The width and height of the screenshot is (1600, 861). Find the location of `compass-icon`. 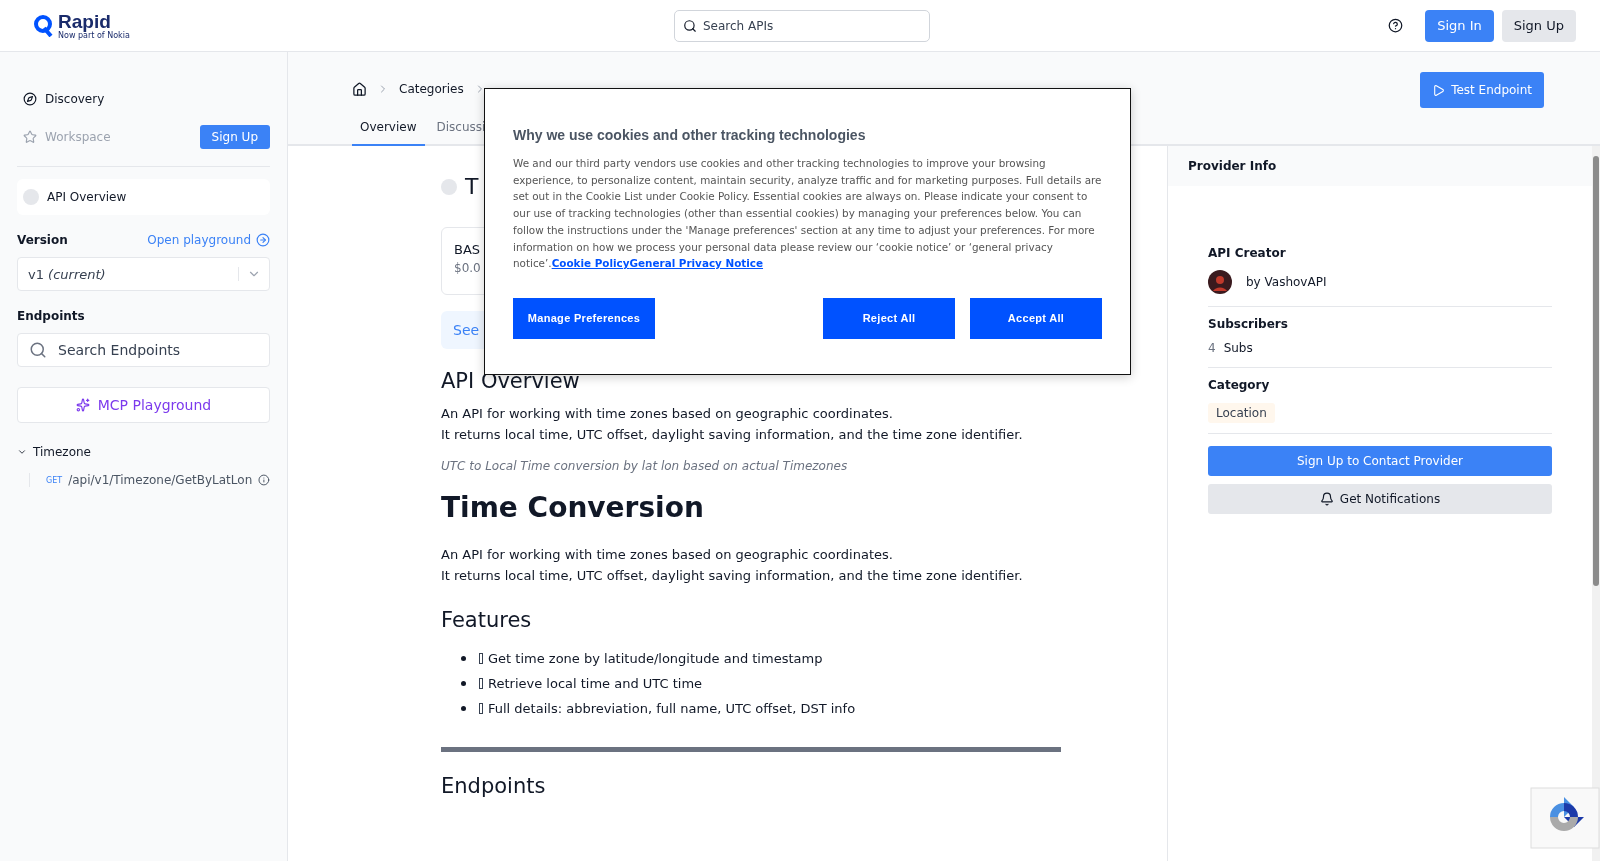

compass-icon is located at coordinates (30, 99).